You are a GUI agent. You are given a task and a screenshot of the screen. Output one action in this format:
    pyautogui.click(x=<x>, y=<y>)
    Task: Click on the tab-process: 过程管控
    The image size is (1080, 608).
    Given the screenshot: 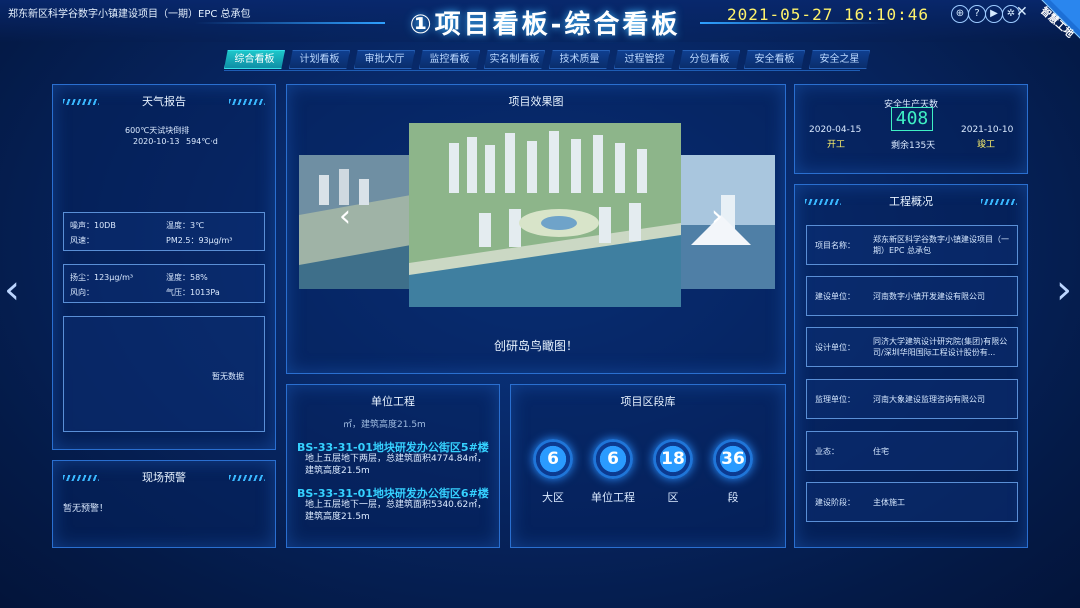 What is the action you would take?
    pyautogui.click(x=644, y=59)
    